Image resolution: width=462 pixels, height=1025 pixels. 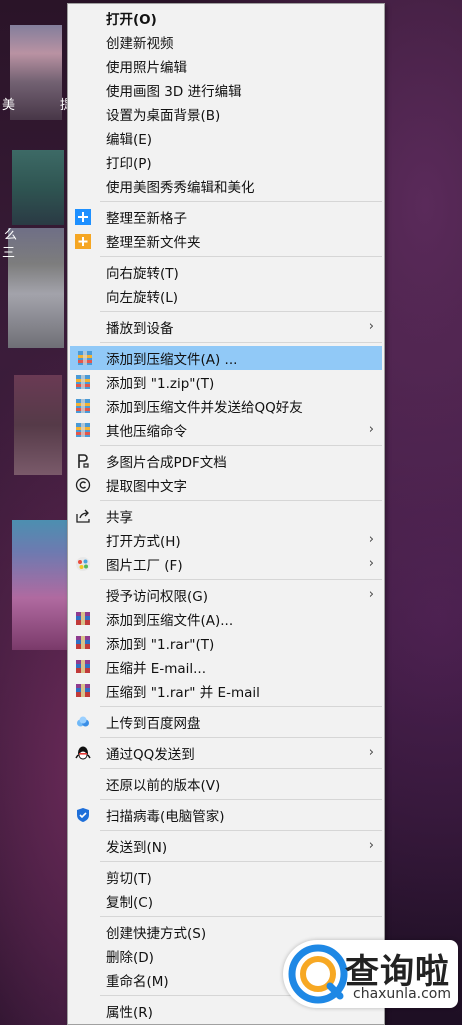 I want to click on menu-item: 使用画图 3D 进行编辑, so click(x=226, y=90).